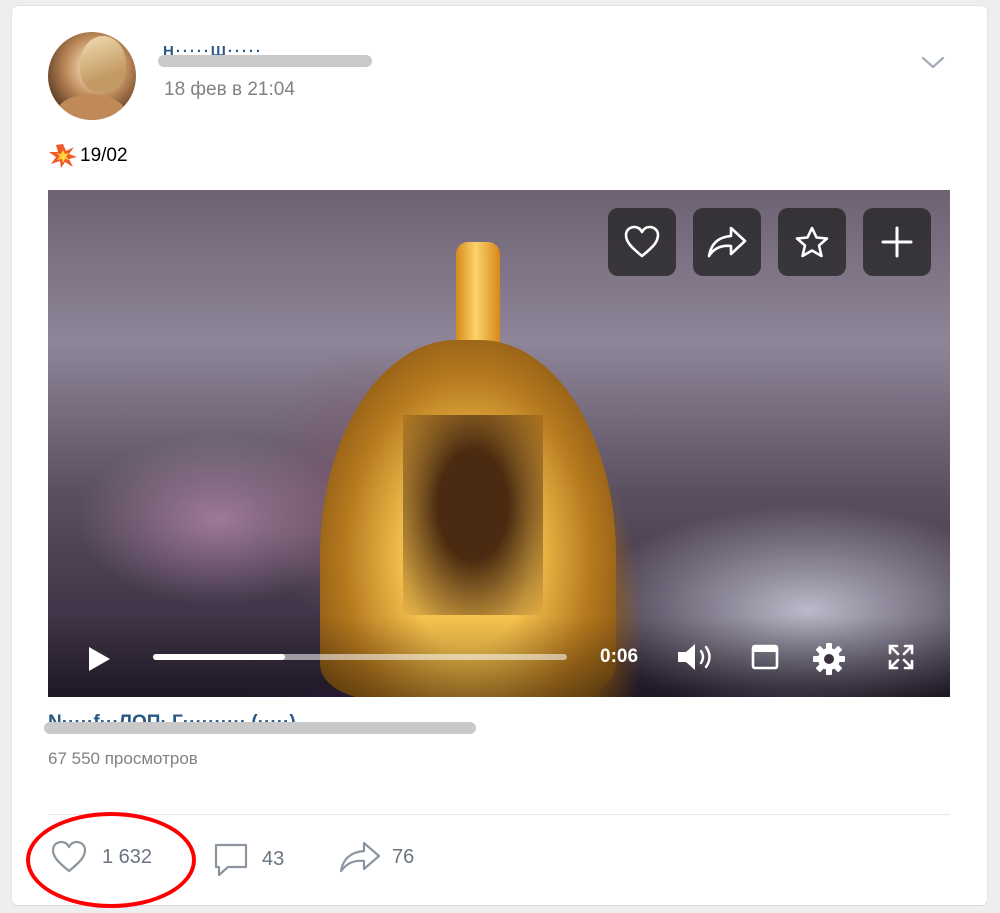  I want to click on like-video-button, so click(642, 242).